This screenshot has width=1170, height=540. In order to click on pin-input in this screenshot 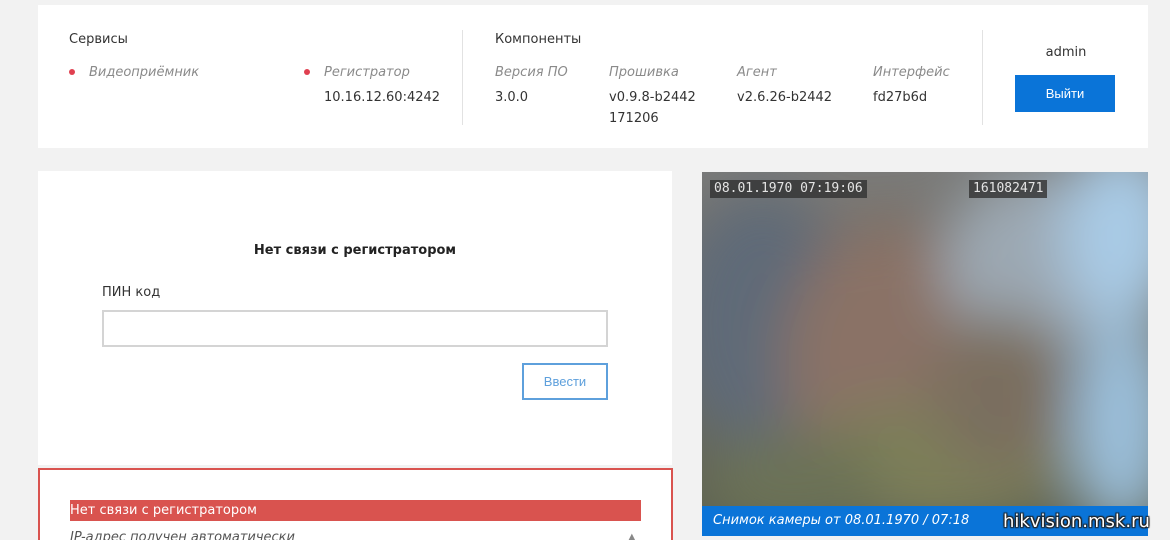, I will do `click(355, 328)`.